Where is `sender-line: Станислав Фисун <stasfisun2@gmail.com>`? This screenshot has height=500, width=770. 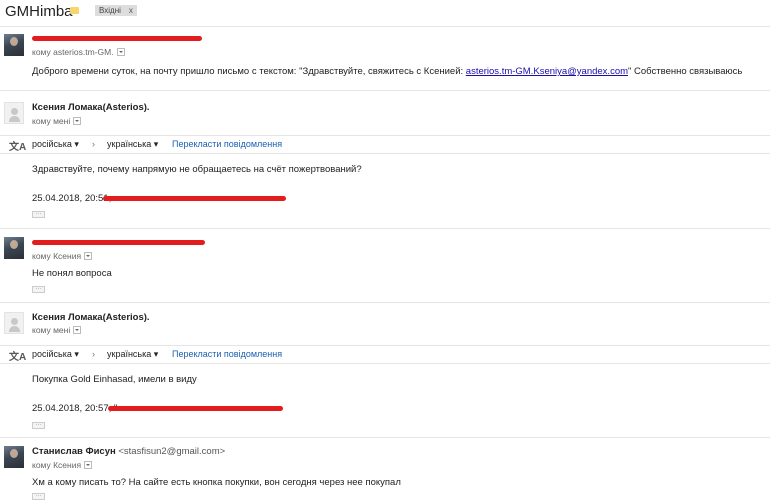
sender-line: Станислав Фисун <stasfisun2@gmail.com> is located at coordinates (128, 451).